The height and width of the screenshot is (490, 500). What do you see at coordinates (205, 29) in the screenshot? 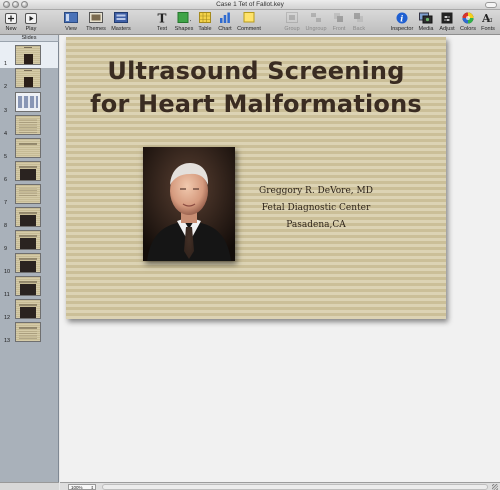
I see `table-label: Table` at bounding box center [205, 29].